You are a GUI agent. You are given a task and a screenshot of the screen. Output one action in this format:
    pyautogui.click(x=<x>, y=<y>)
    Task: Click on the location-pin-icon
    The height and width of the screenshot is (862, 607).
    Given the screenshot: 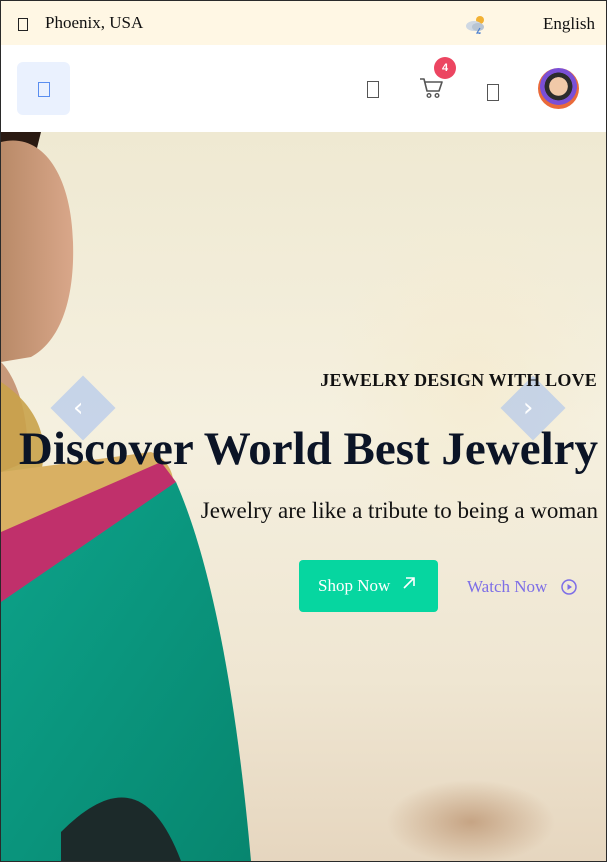 What is the action you would take?
    pyautogui.click(x=23, y=24)
    